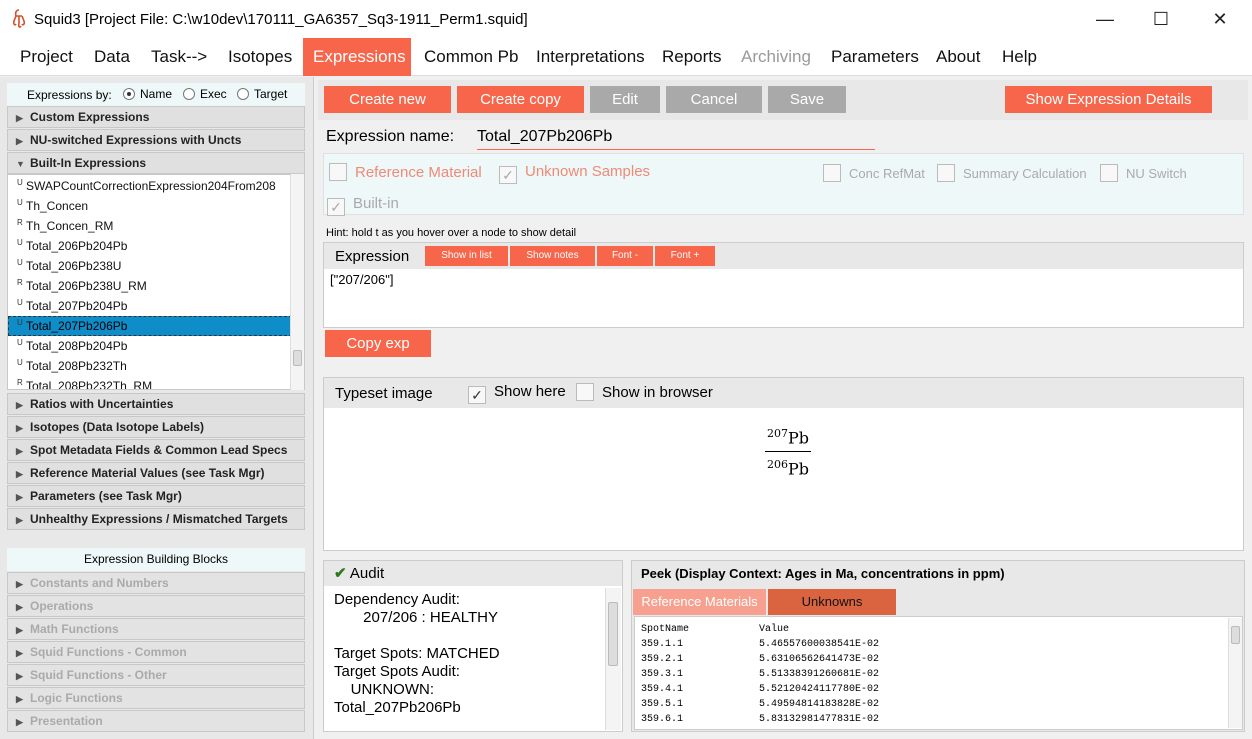  Describe the element at coordinates (156, 675) in the screenshot. I see `block-squid-other: ▶ Squid Functions - Other` at that location.